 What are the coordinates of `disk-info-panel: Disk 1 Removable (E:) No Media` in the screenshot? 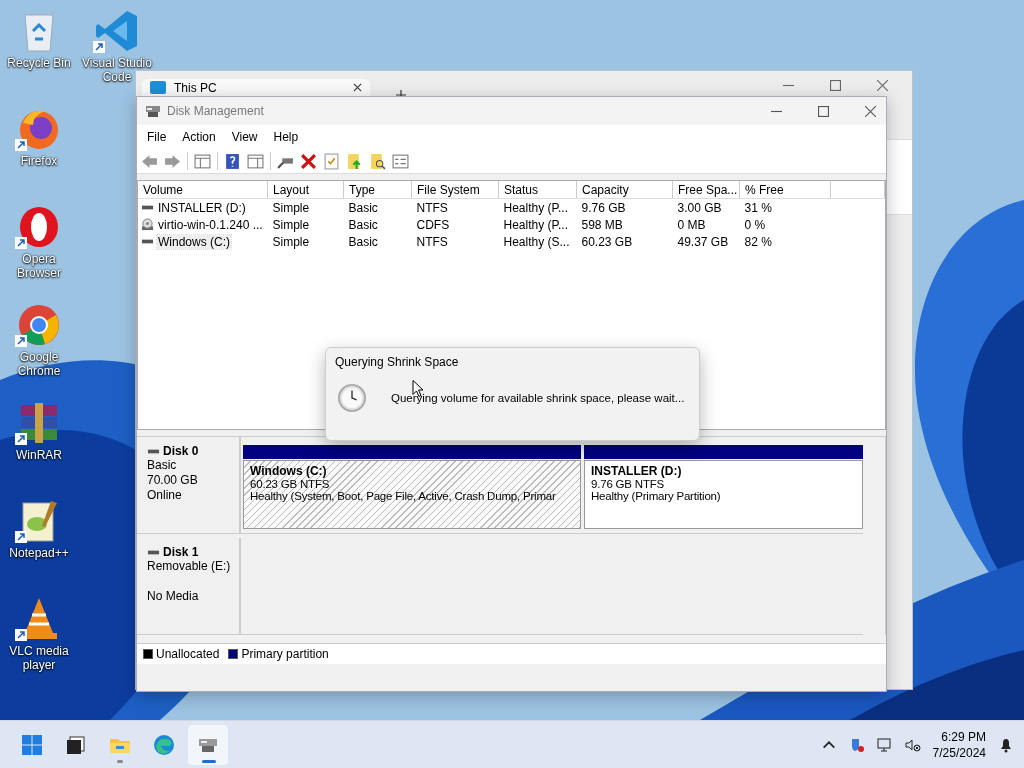 It's located at (189, 586).